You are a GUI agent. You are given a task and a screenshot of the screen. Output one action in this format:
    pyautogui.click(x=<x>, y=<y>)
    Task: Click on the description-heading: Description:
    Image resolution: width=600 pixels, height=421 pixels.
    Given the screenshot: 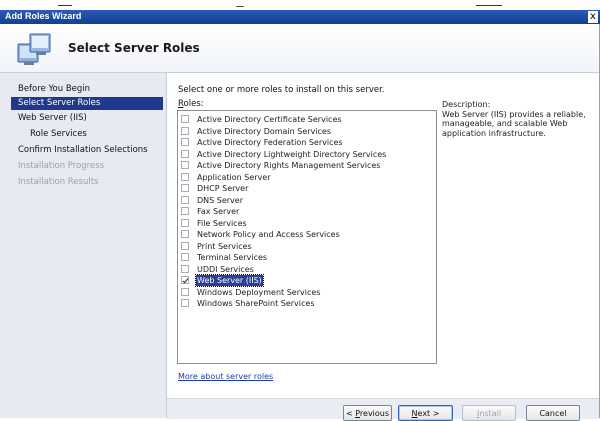 What is the action you would take?
    pyautogui.click(x=466, y=104)
    